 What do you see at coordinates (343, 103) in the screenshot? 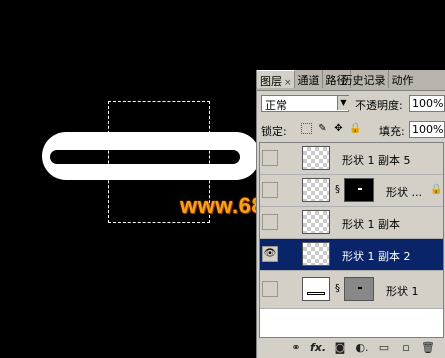
I see `chevron-down-icon: ▼` at bounding box center [343, 103].